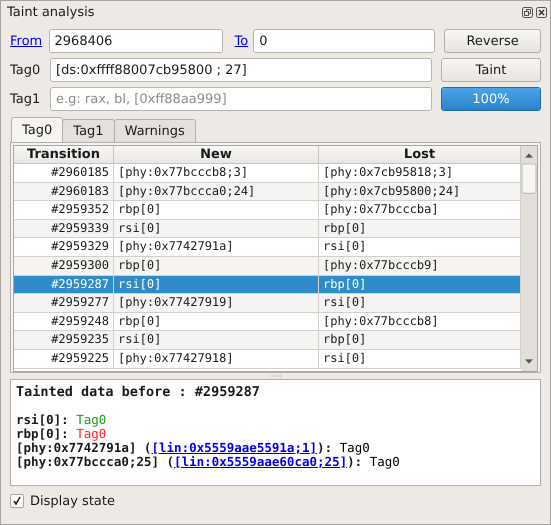 The height and width of the screenshot is (525, 551). Describe the element at coordinates (155, 130) in the screenshot. I see `tab: Warnings` at that location.